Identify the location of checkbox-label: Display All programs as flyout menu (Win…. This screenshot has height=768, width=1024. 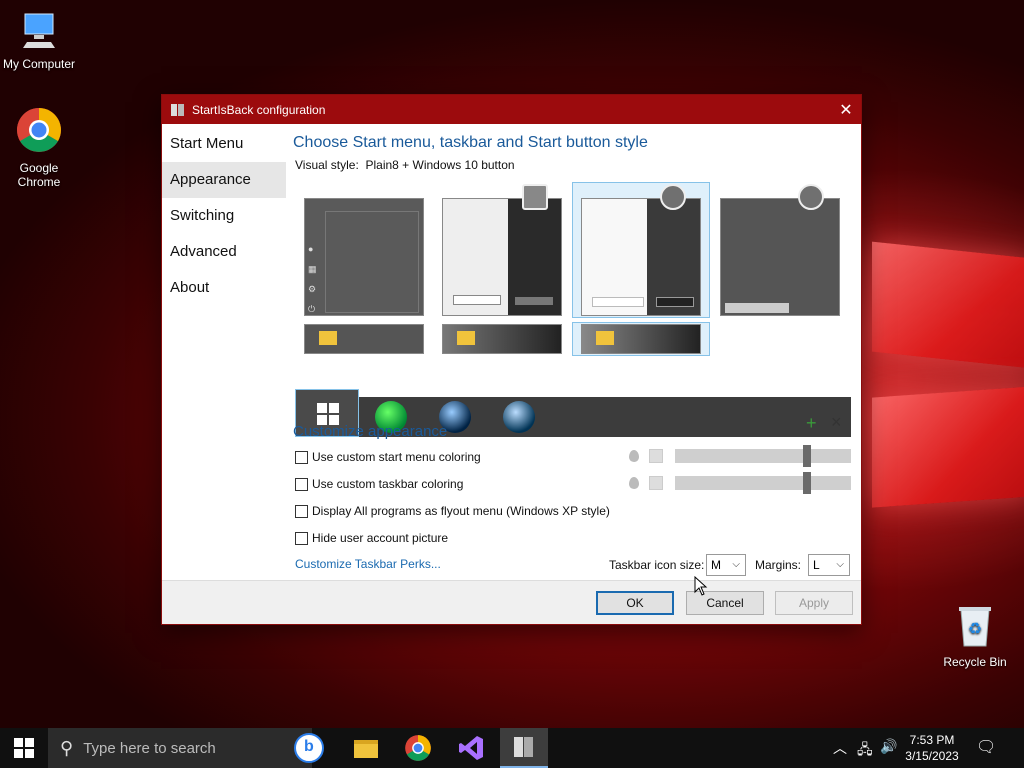
(461, 511).